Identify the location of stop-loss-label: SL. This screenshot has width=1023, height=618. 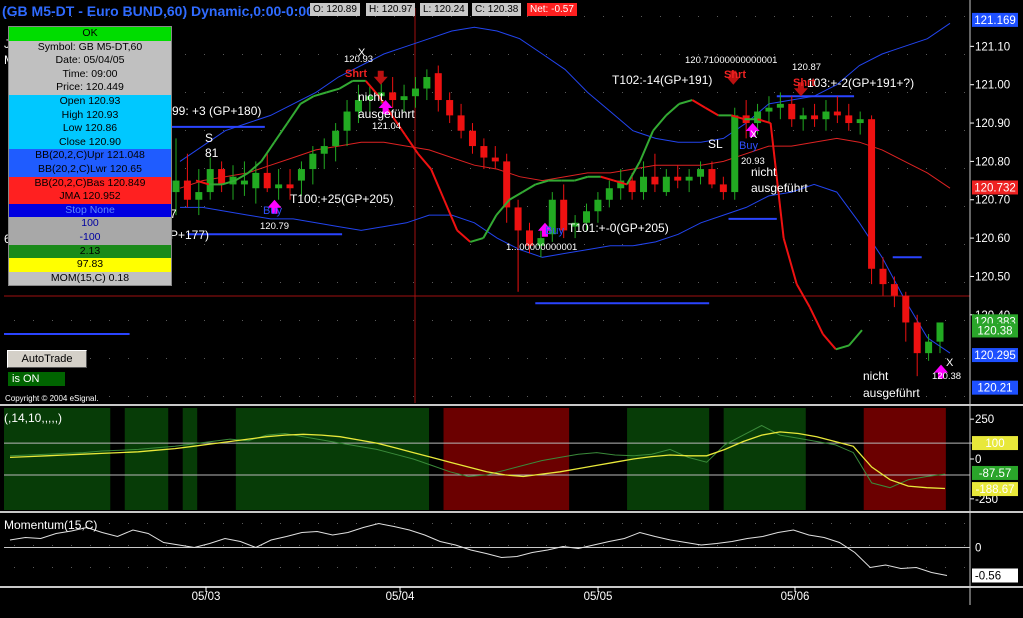
(715, 144).